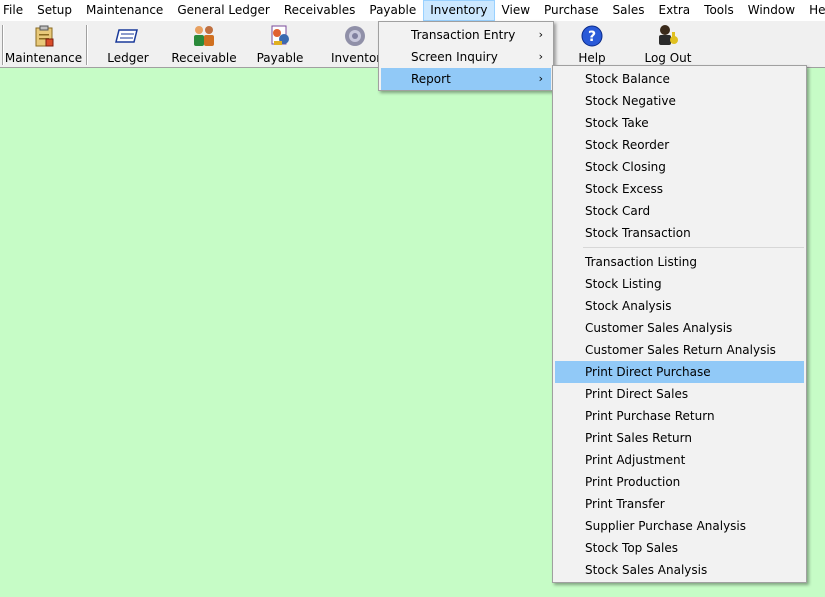  Describe the element at coordinates (679, 482) in the screenshot. I see `menu-item-print-production: Print Production` at that location.